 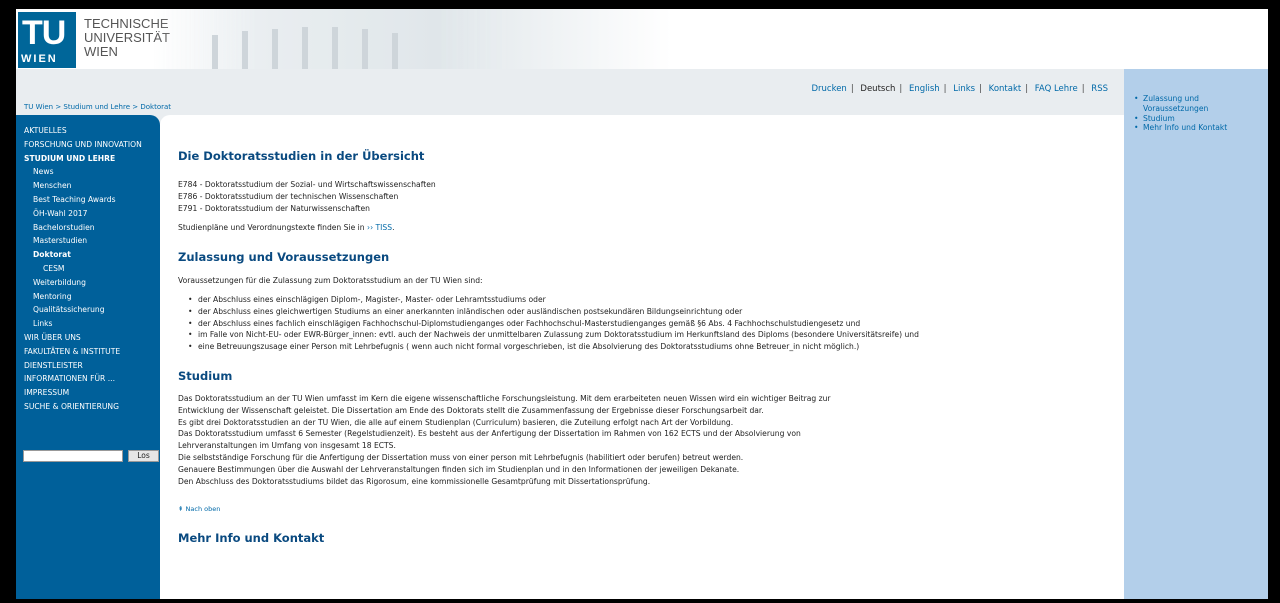 I want to click on breadcrumb: TU Wien > Studium und Lehre > Doktorat, so click(x=98, y=107).